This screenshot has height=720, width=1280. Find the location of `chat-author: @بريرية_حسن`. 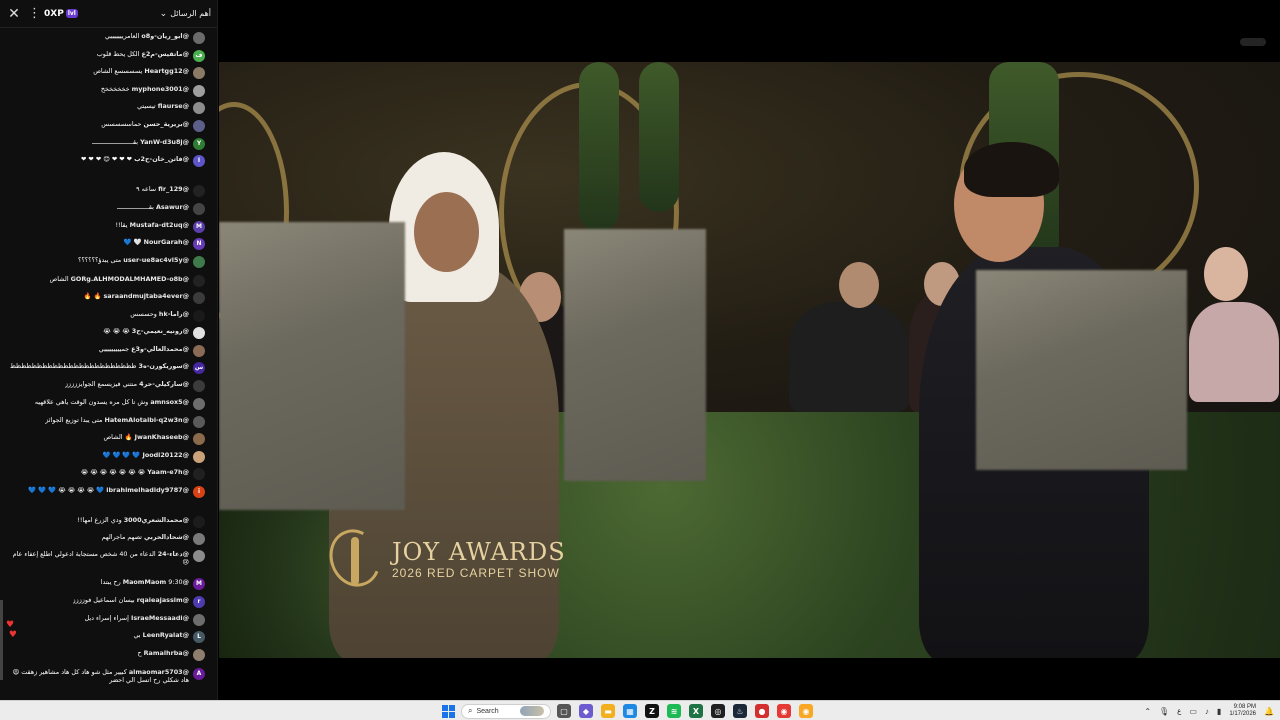

chat-author: @بريرية_حسن is located at coordinates (166, 124).